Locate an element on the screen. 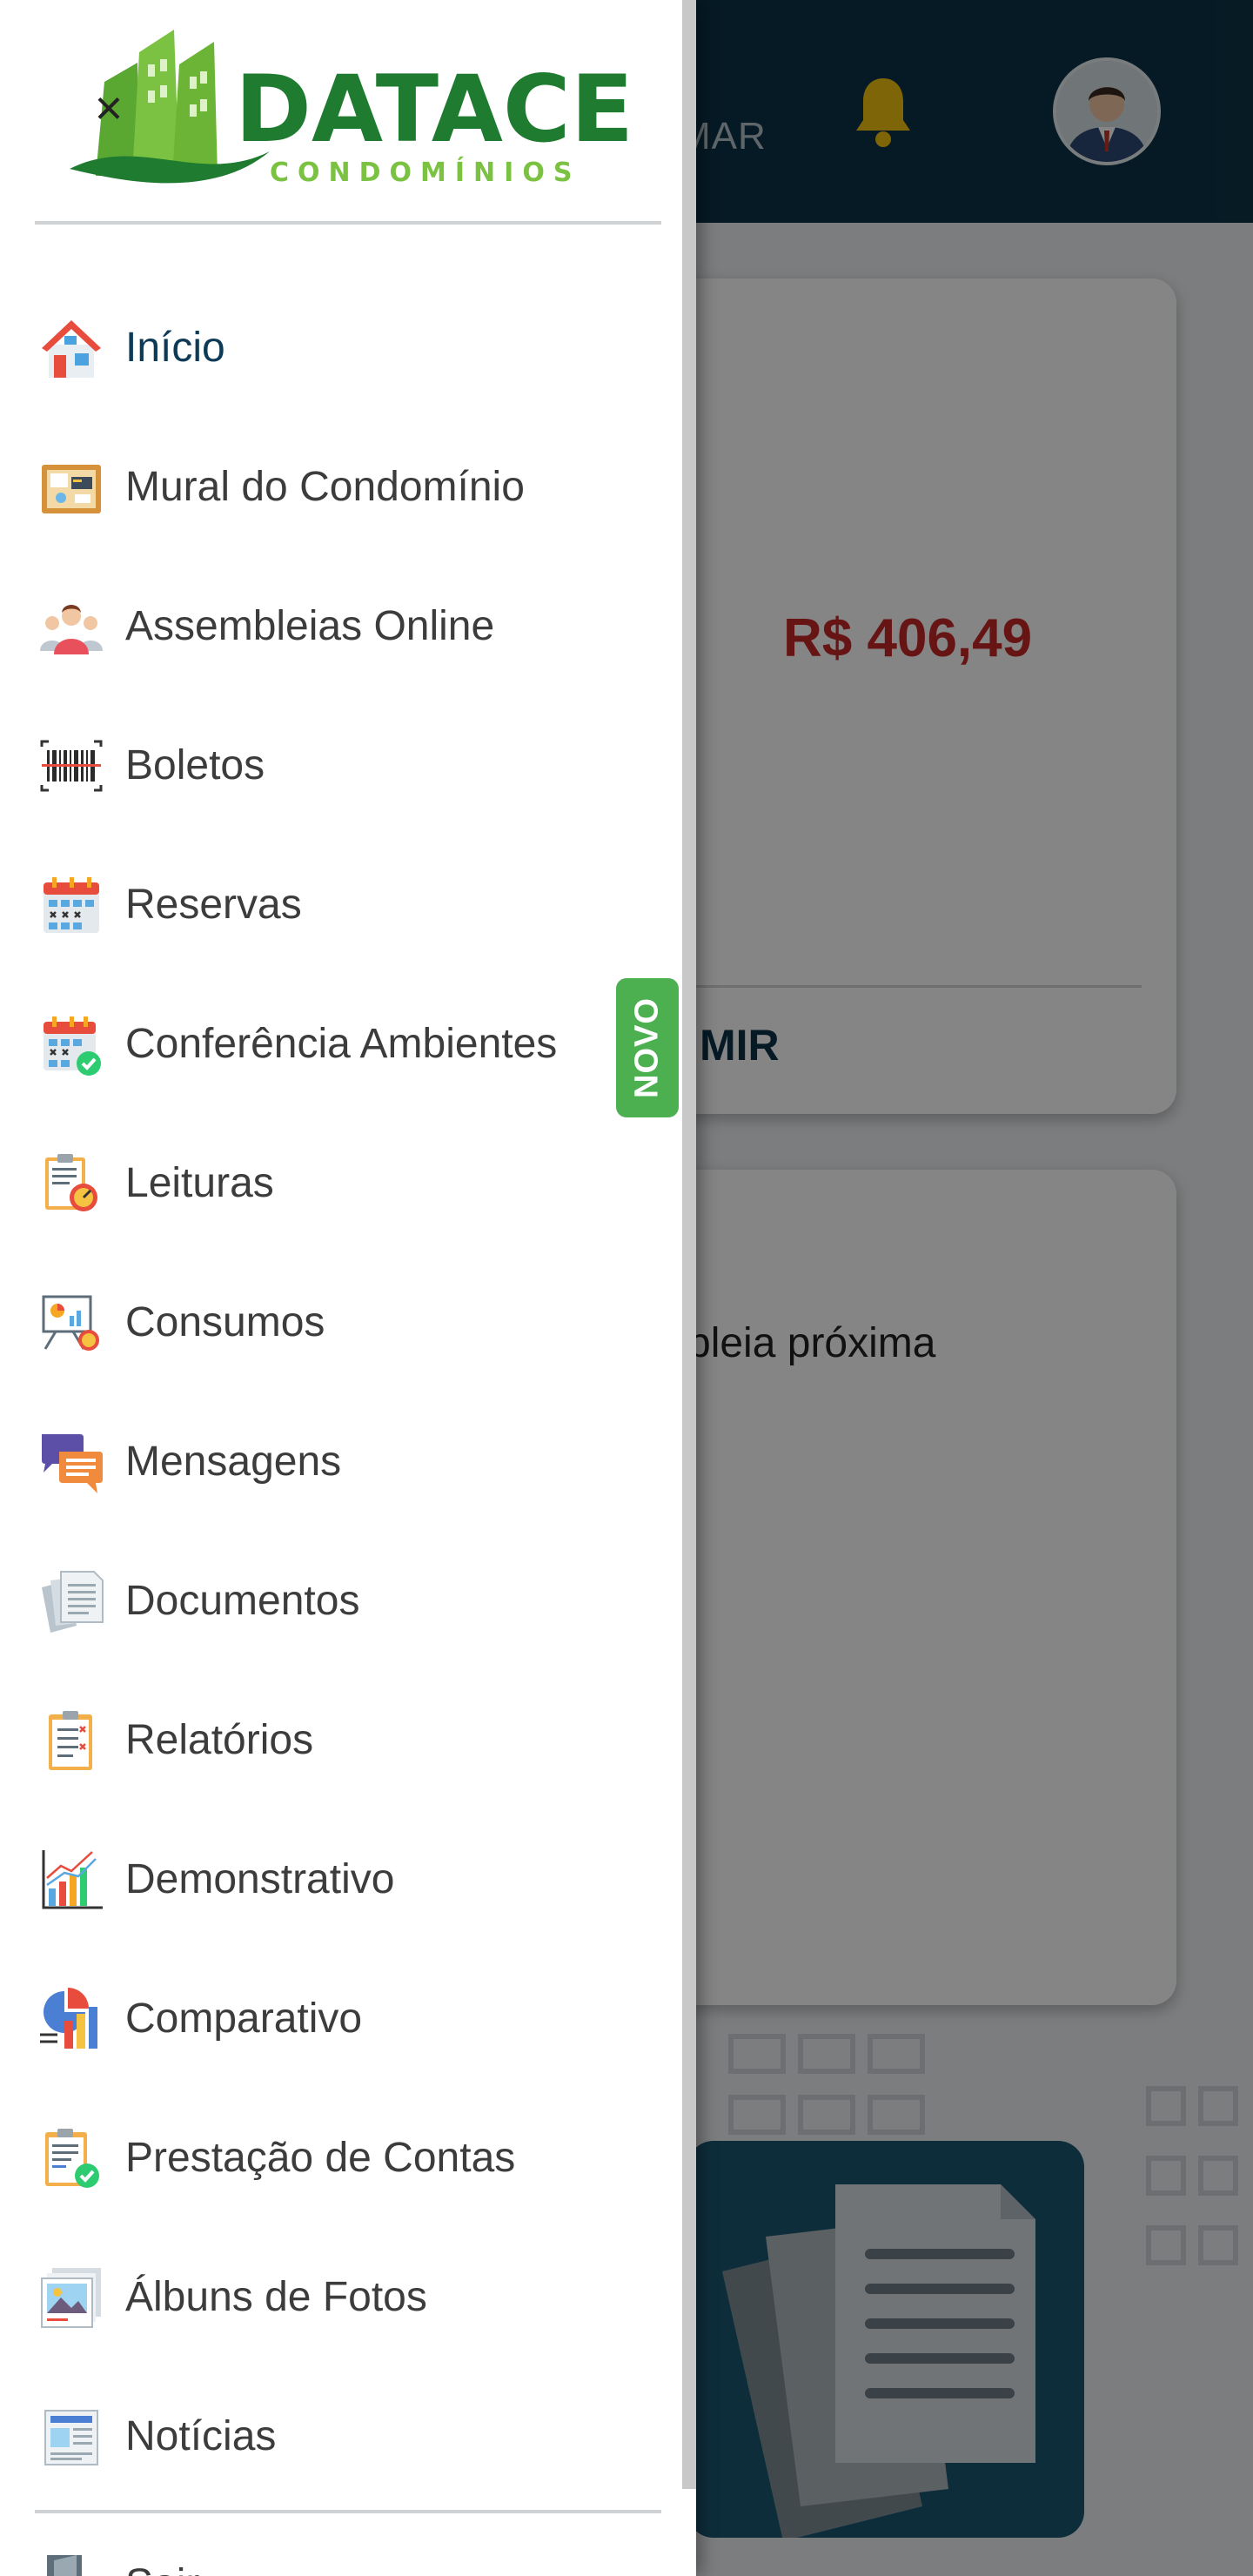 Image resolution: width=1253 pixels, height=2576 pixels. accounts-clipboard-icon is located at coordinates (72, 2158).